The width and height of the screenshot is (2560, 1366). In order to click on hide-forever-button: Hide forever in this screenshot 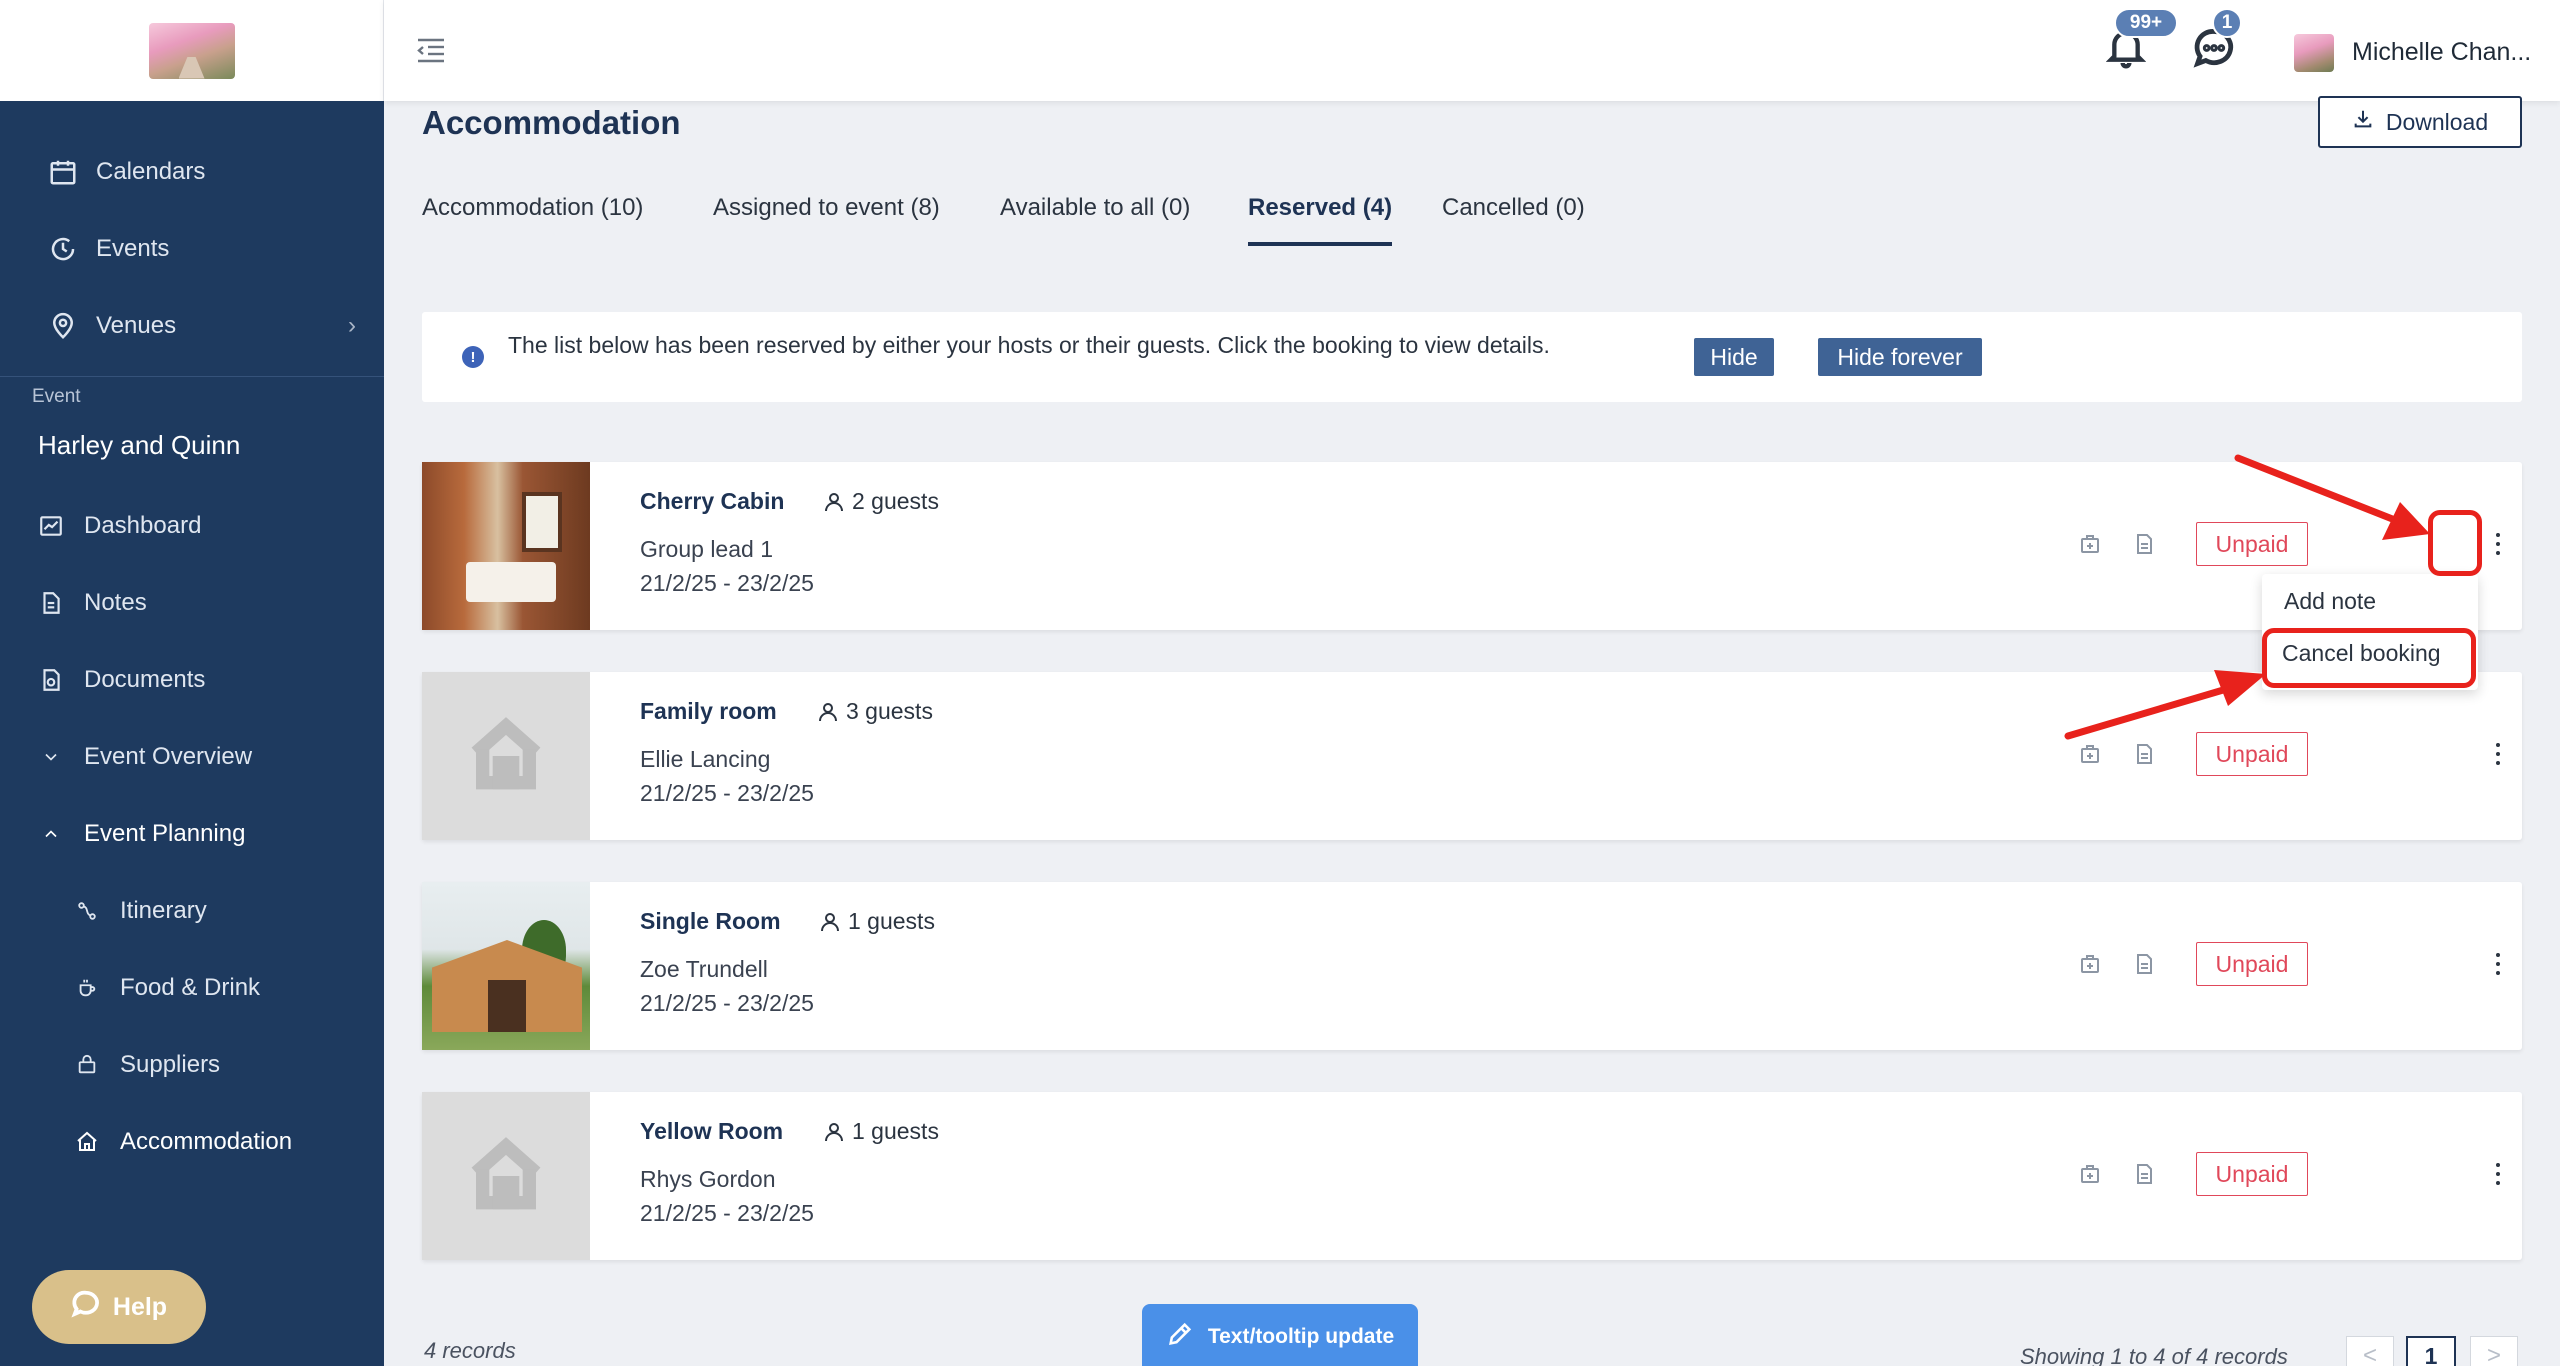, I will do `click(1900, 357)`.